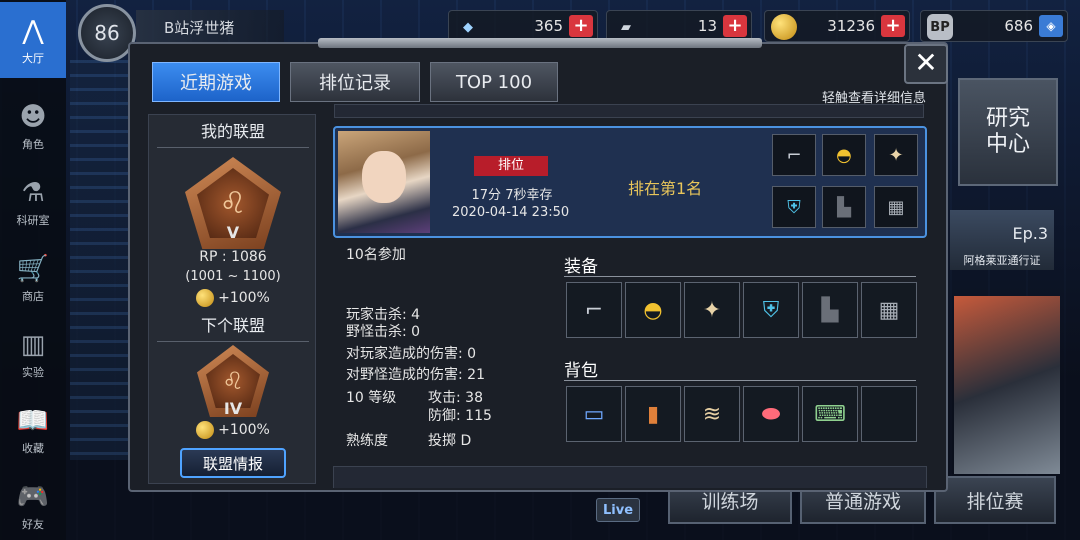  Describe the element at coordinates (581, 267) in the screenshot. I see `equipment-title: 装备` at that location.